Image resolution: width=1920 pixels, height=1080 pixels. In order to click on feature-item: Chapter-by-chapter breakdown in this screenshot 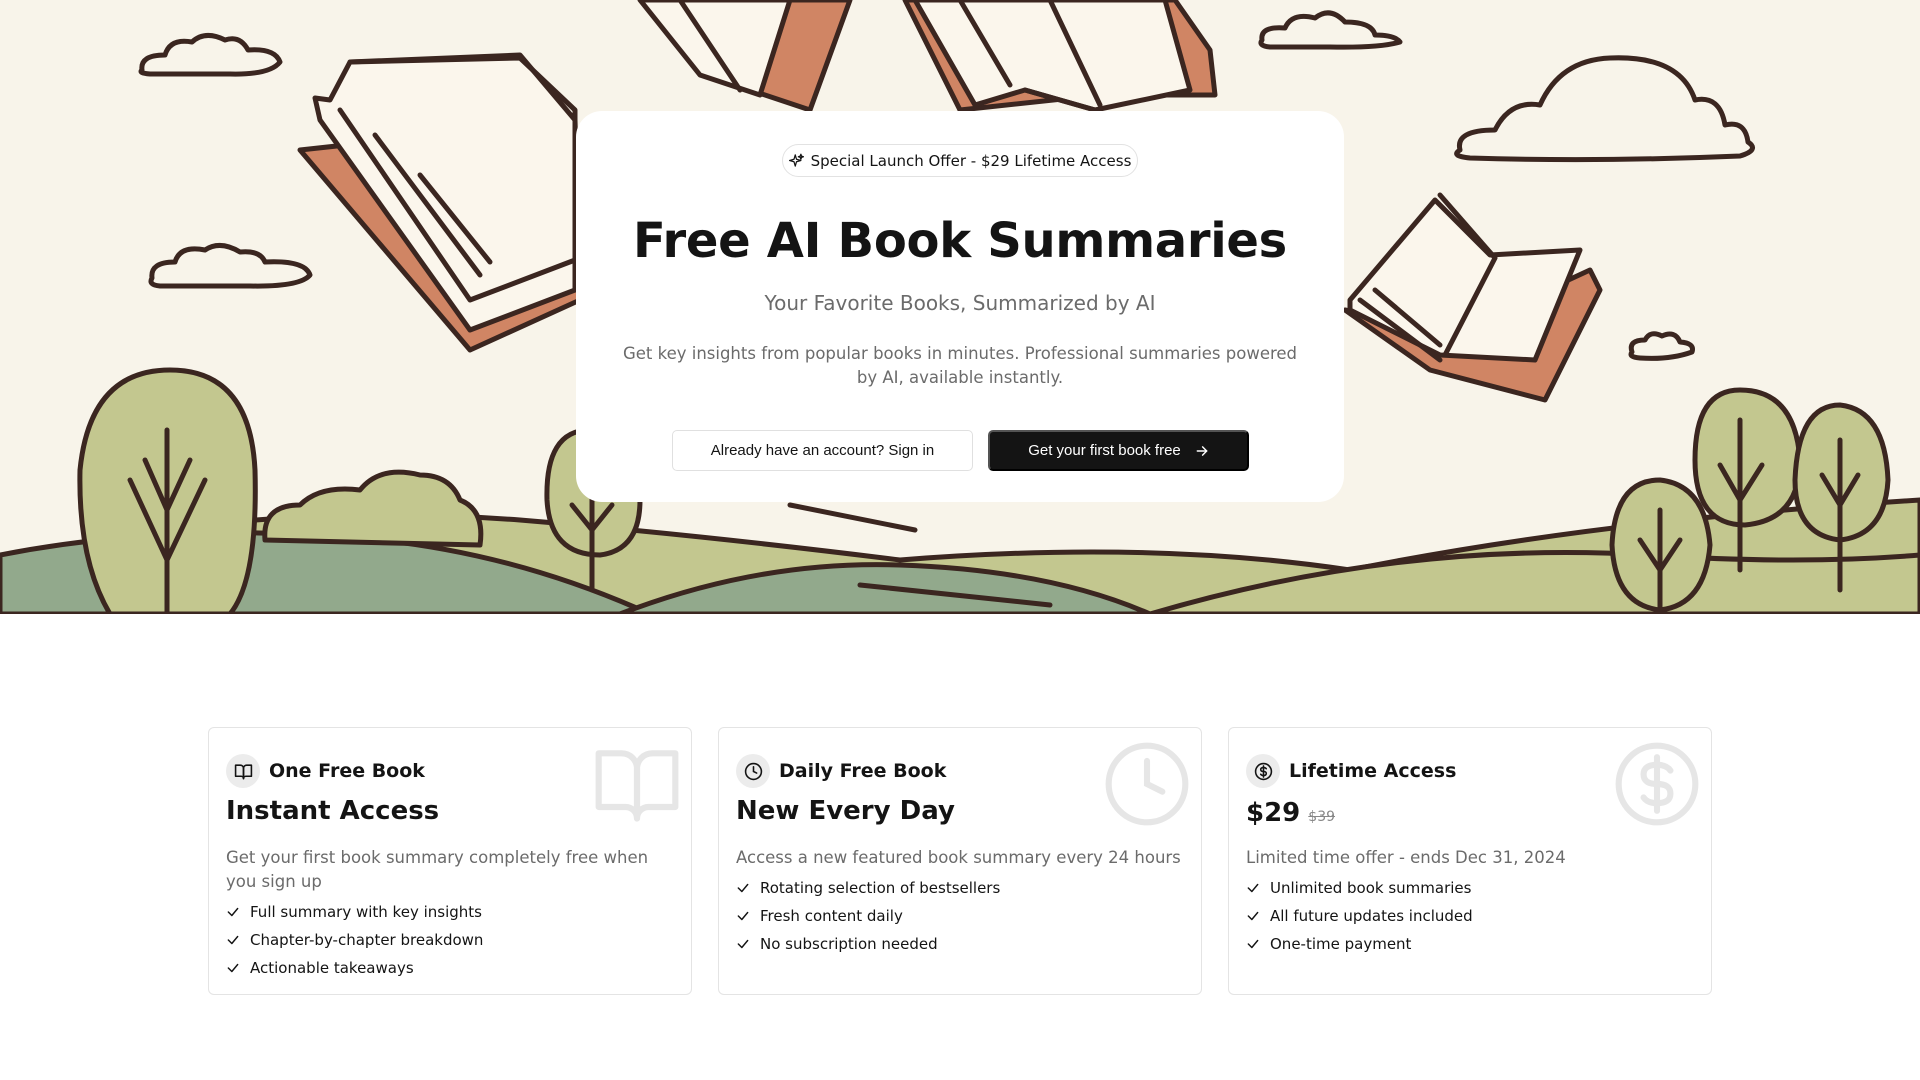, I will do `click(354, 940)`.